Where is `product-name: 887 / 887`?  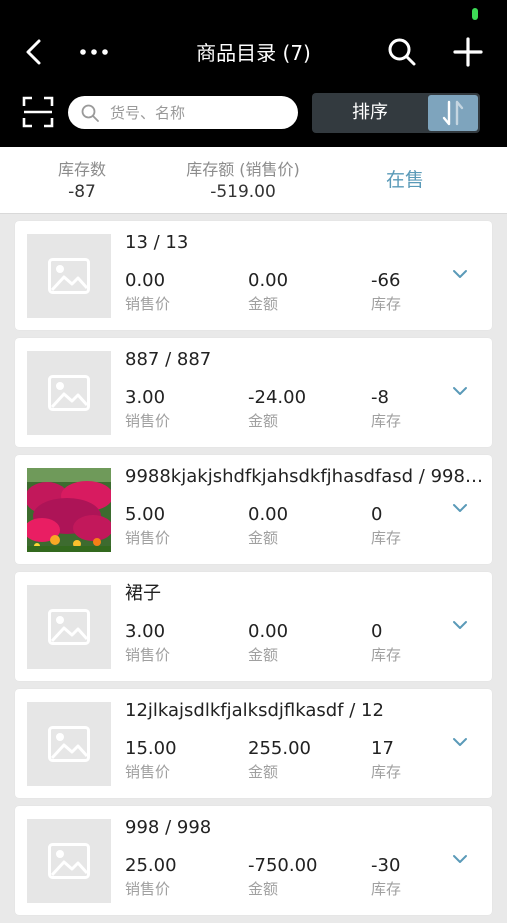 product-name: 887 / 887 is located at coordinates (168, 359).